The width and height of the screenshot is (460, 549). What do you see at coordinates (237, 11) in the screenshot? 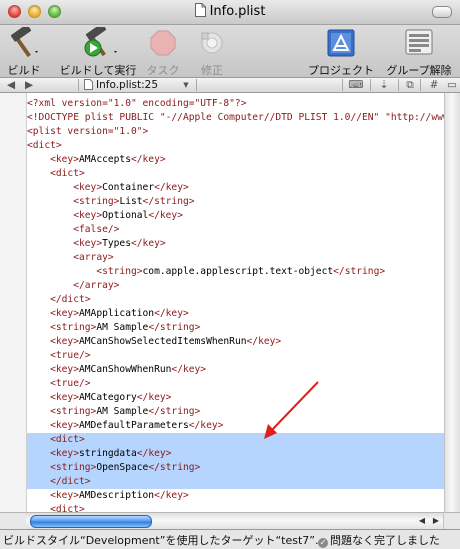
I see `window-title: Info.plist` at bounding box center [237, 11].